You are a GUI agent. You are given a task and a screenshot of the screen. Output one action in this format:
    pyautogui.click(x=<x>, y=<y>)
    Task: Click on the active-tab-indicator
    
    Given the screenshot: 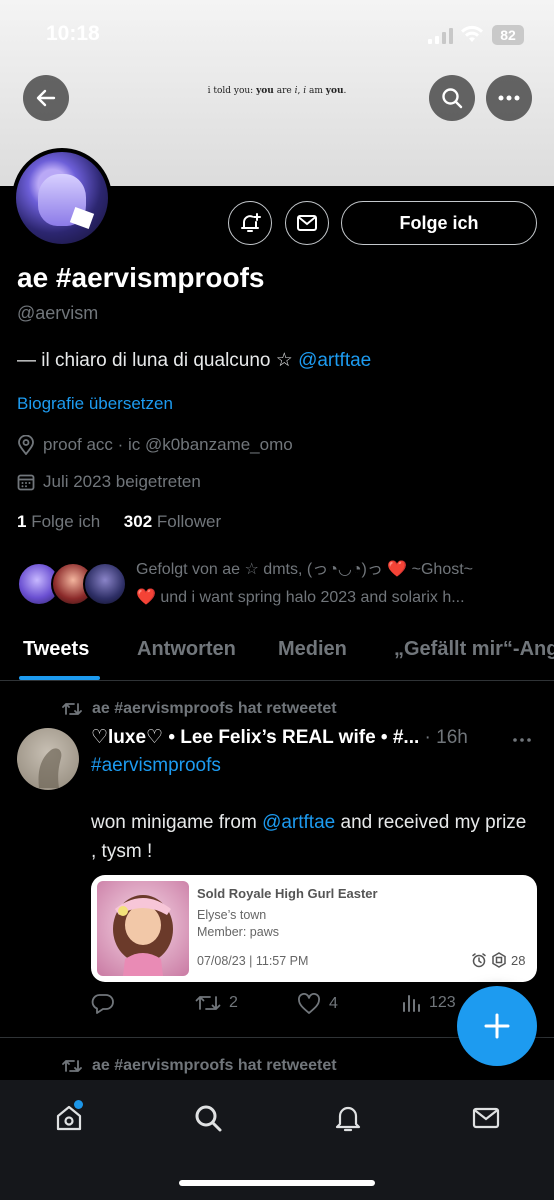 What is the action you would take?
    pyautogui.click(x=59, y=678)
    